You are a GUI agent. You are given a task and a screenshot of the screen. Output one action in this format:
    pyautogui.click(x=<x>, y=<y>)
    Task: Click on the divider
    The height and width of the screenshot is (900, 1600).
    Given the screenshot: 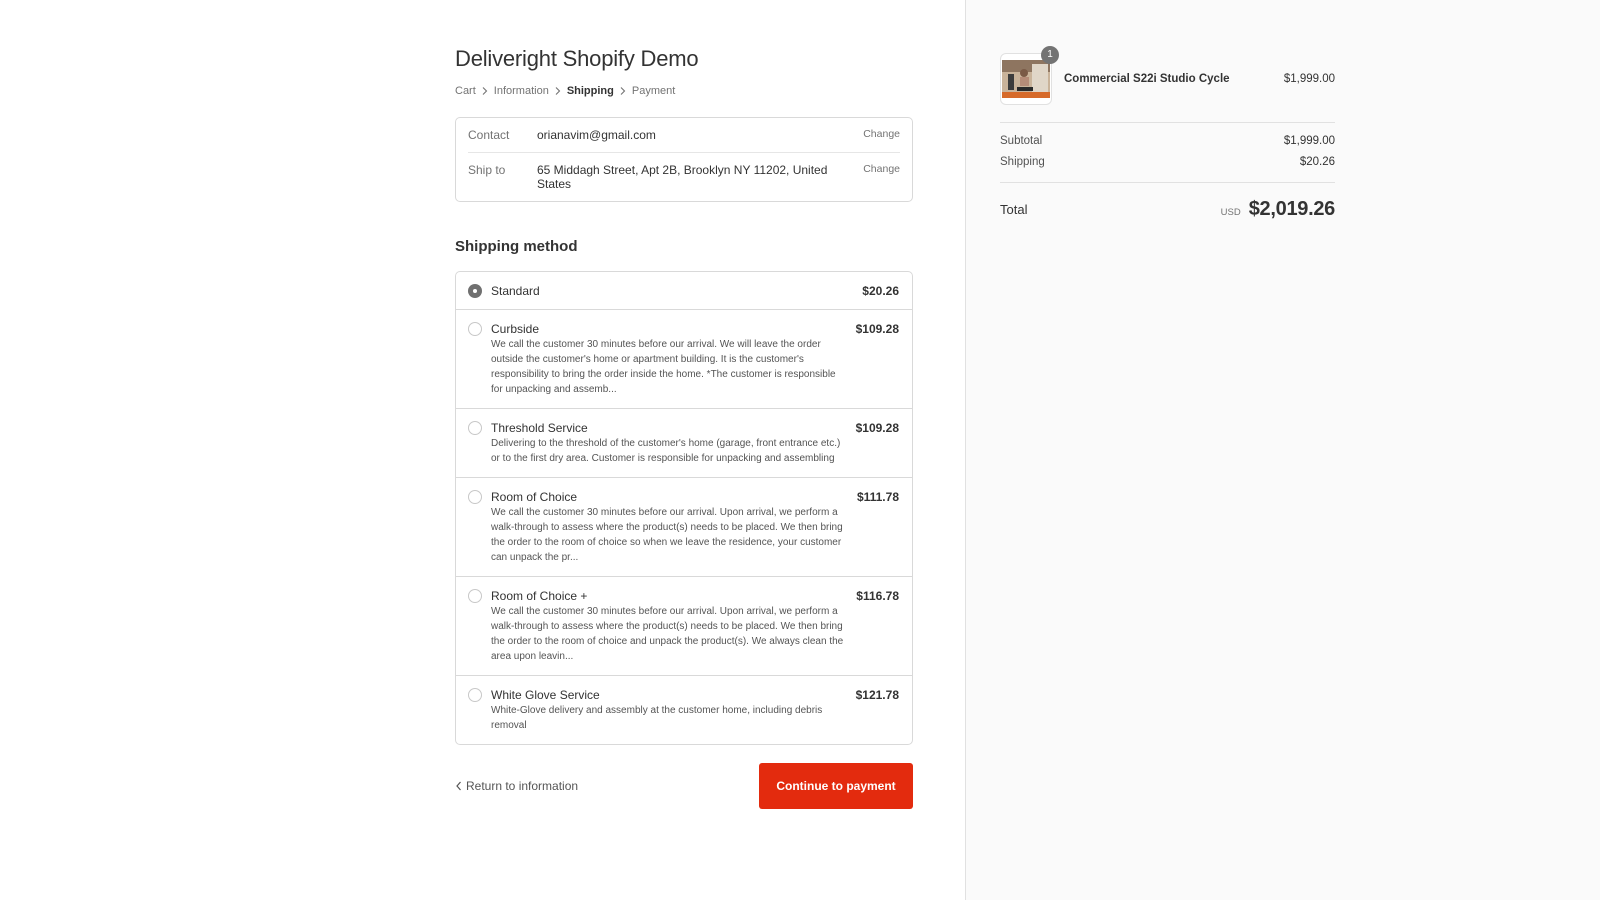 What is the action you would take?
    pyautogui.click(x=1167, y=182)
    